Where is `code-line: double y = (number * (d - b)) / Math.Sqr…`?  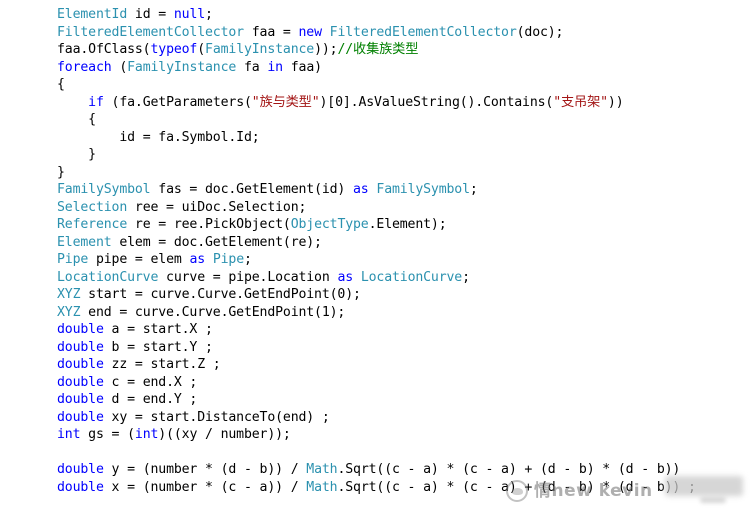
code-line: double y = (number * (d - b)) / Math.Sqr… is located at coordinates (406, 470).